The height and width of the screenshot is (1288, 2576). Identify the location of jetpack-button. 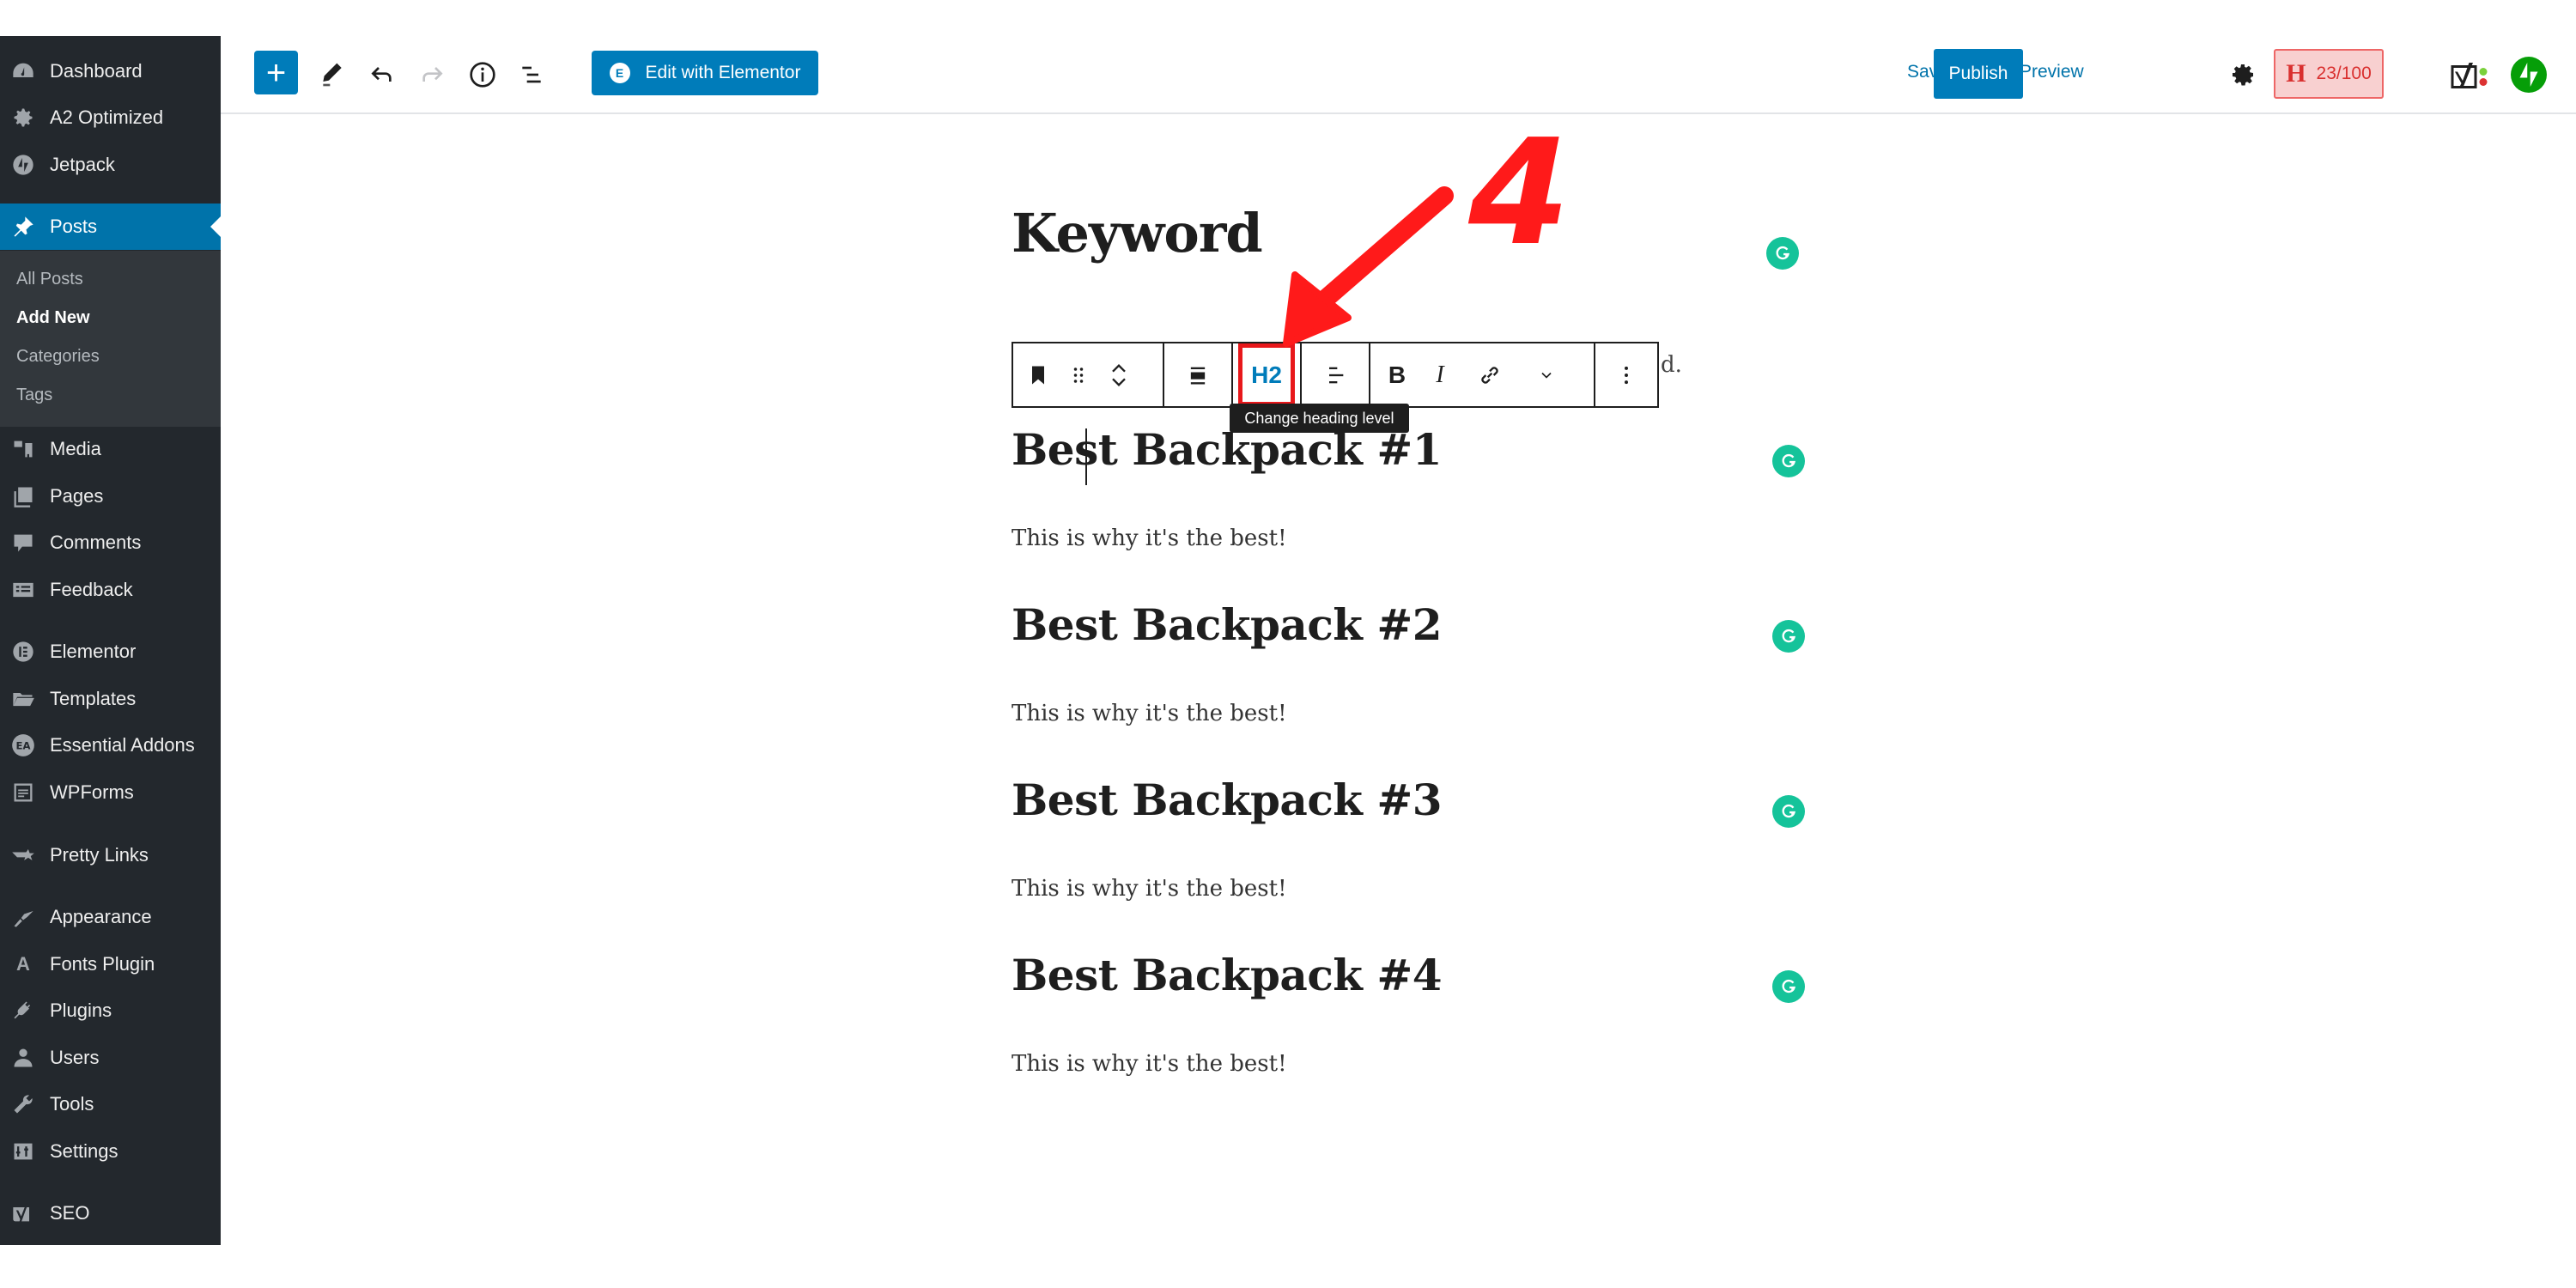
(2529, 75).